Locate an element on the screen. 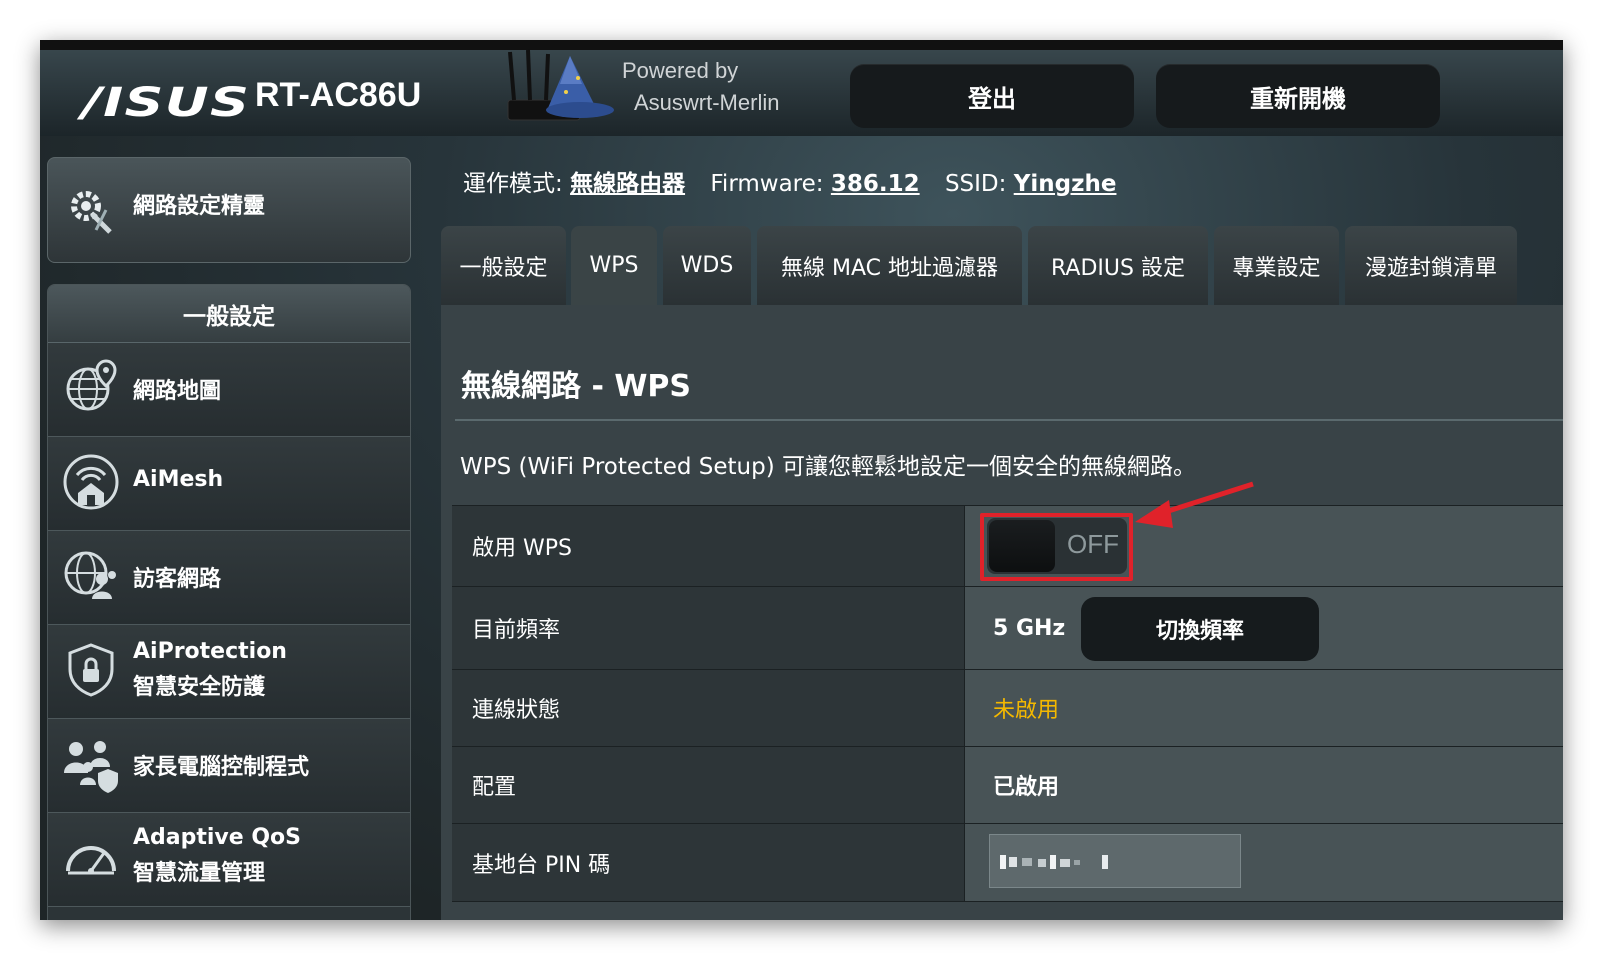 The image size is (1602, 960). tab-professional: 專業設定 is located at coordinates (1276, 265).